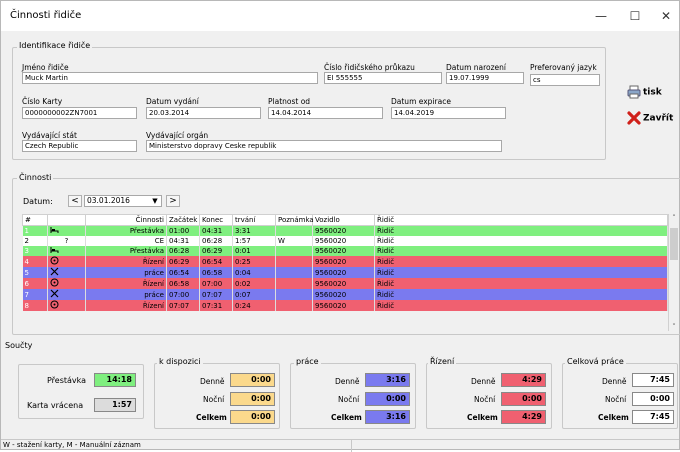 Image resolution: width=680 pixels, height=452 pixels. I want to click on close-button: Zavřít, so click(650, 118).